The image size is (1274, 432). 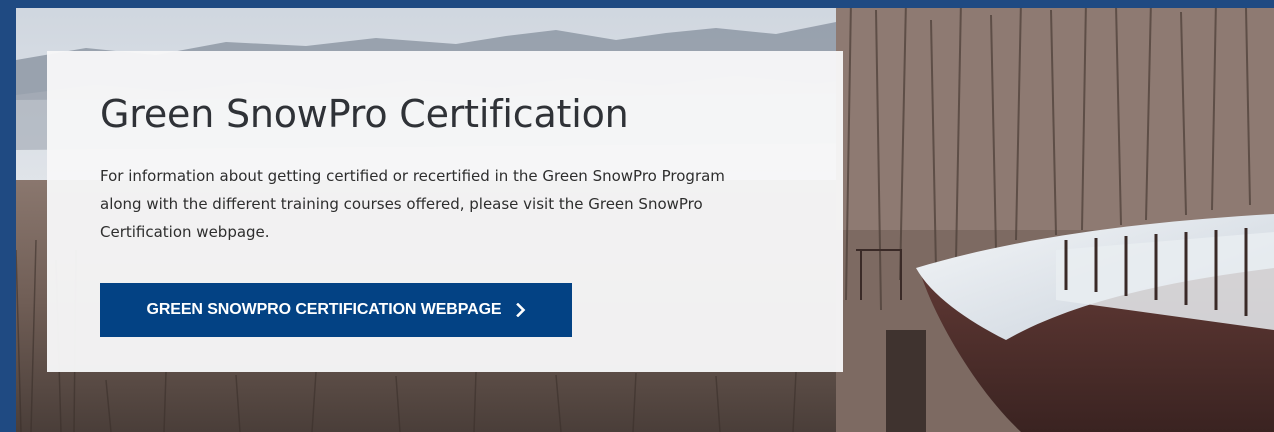 What do you see at coordinates (520, 310) in the screenshot?
I see `chevron-right-icon` at bounding box center [520, 310].